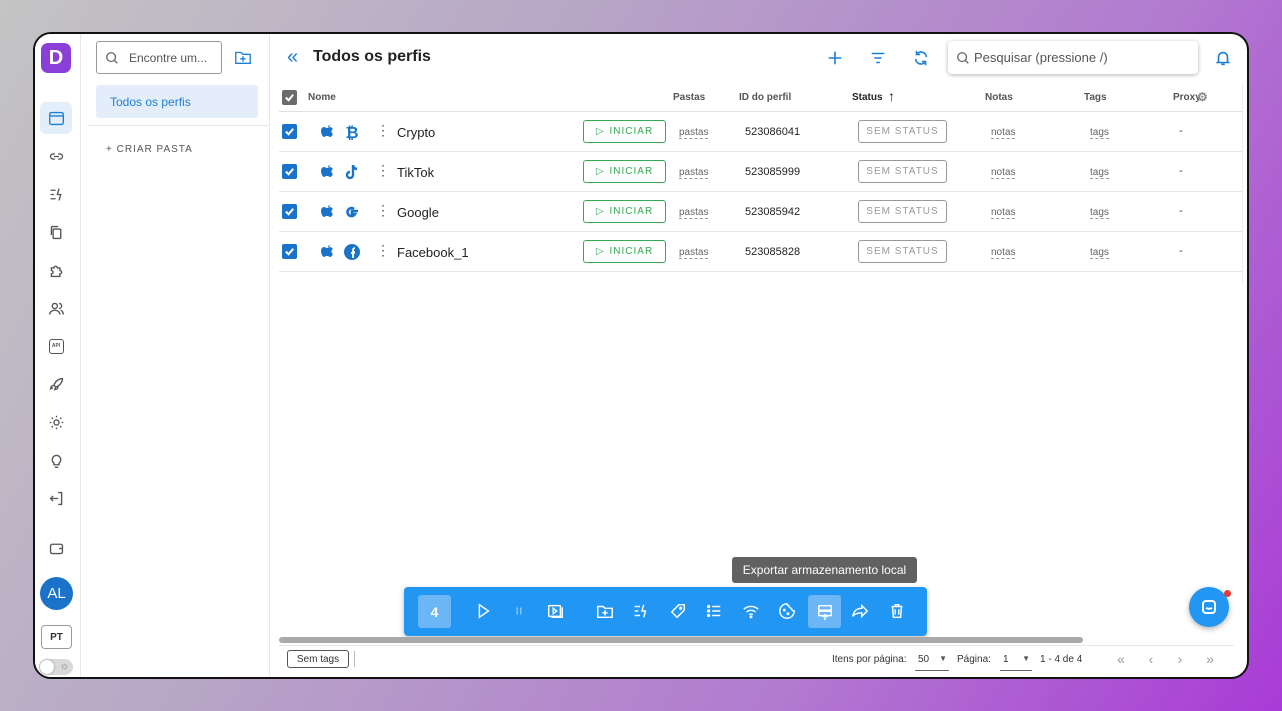 The width and height of the screenshot is (1282, 711). Describe the element at coordinates (56, 58) in the screenshot. I see `app-logo: D` at that location.